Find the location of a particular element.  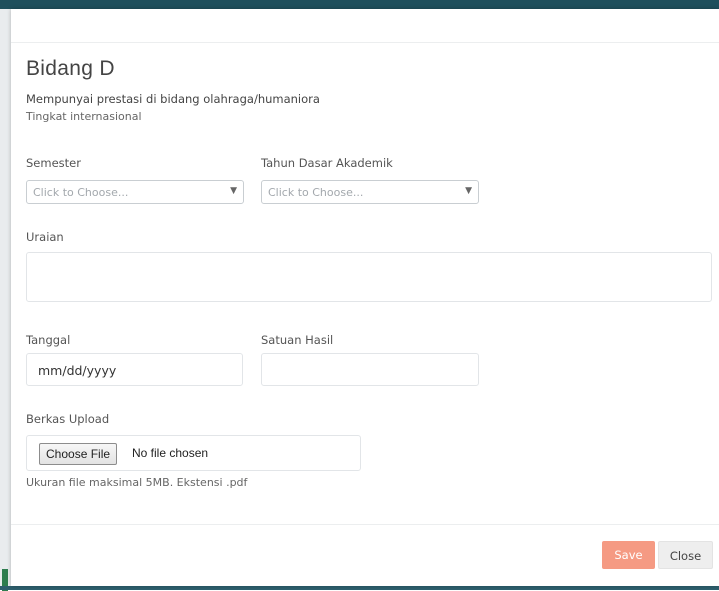

modal-title: Bidang D is located at coordinates (70, 68).